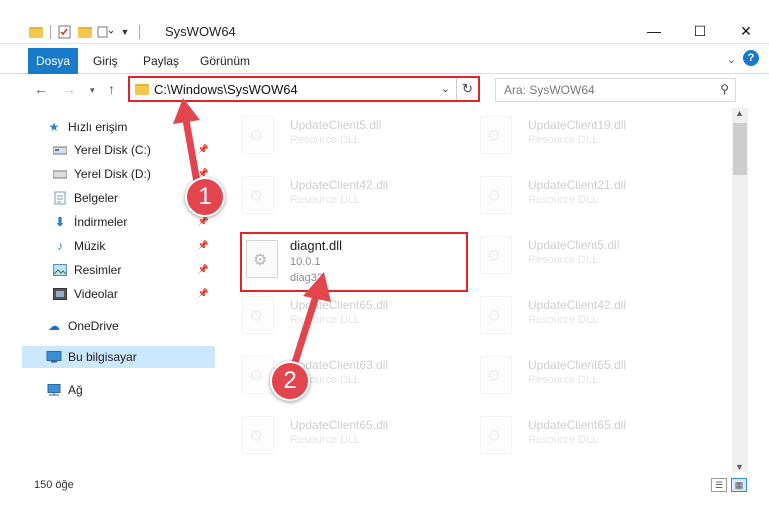 Image resolution: width=769 pixels, height=523 pixels. Describe the element at coordinates (96, 198) in the screenshot. I see `sidebar-item-label: Belgeler` at that location.